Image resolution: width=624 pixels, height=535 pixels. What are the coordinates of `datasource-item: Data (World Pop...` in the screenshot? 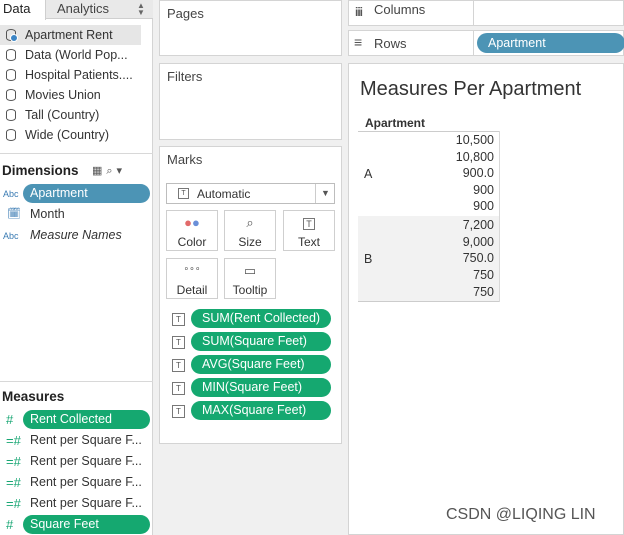 It's located at (70, 55).